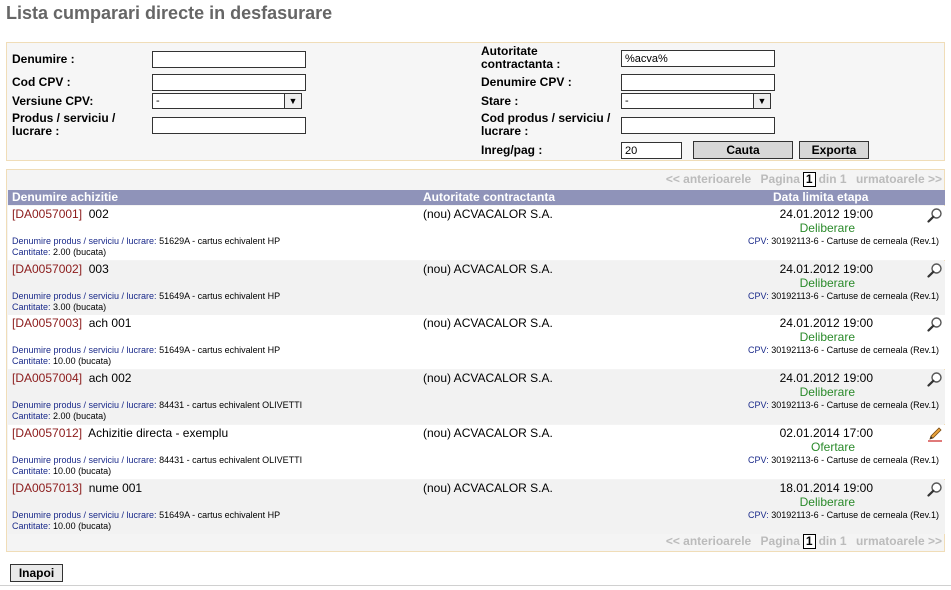 The image size is (951, 590). I want to click on autoritate-label-line2: contractanta :, so click(521, 64).